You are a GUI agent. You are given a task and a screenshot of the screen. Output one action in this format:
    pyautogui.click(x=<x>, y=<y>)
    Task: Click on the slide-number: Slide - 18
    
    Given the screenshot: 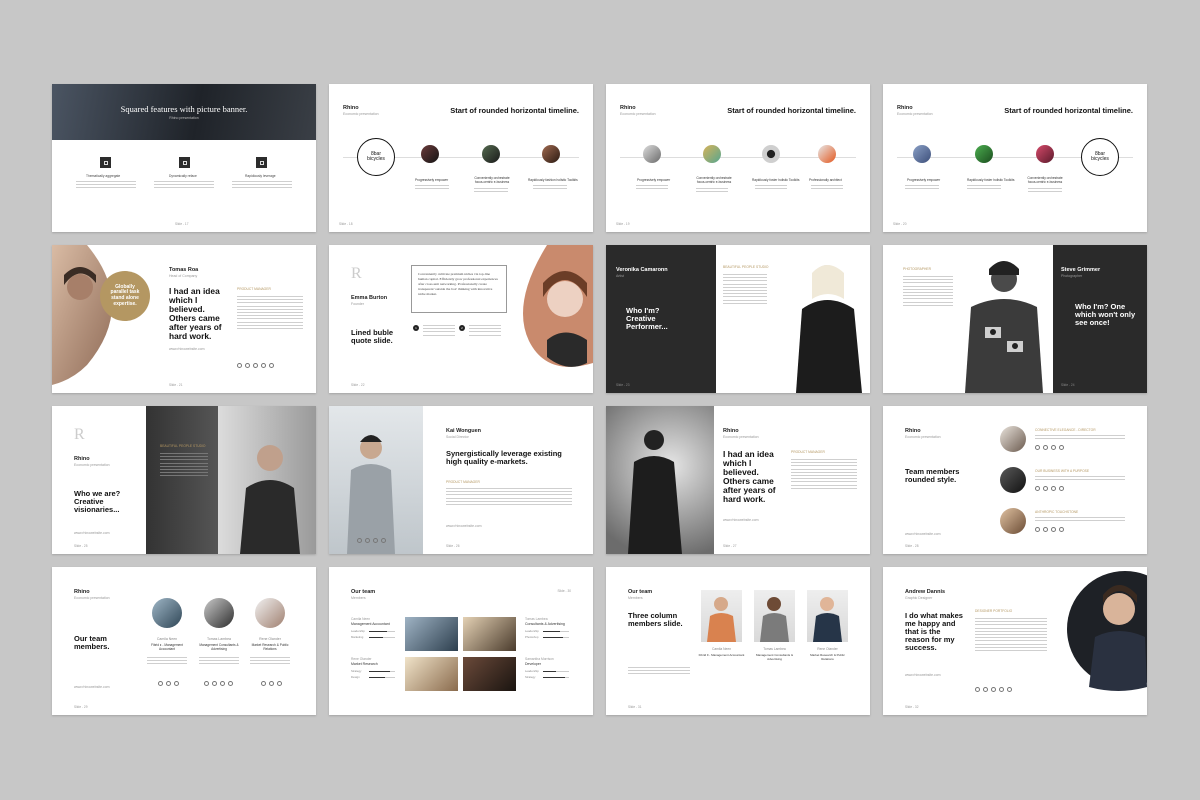 What is the action you would take?
    pyautogui.click(x=346, y=224)
    